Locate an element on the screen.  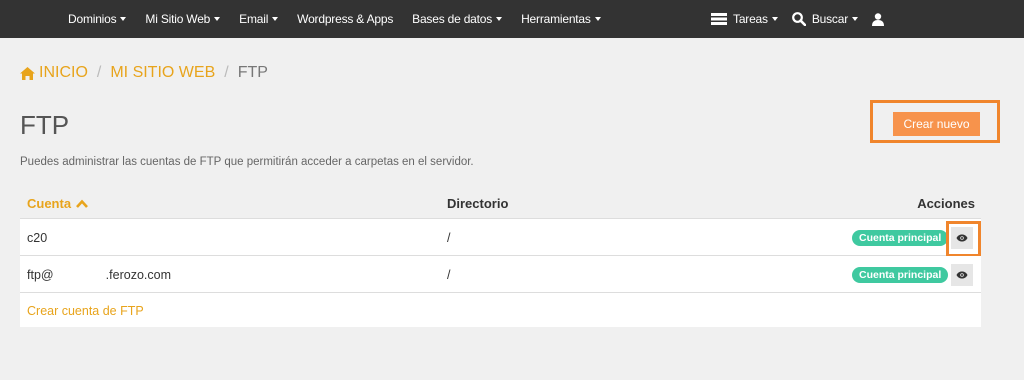
breadcrumb-home-label: INICIO is located at coordinates (63, 72).